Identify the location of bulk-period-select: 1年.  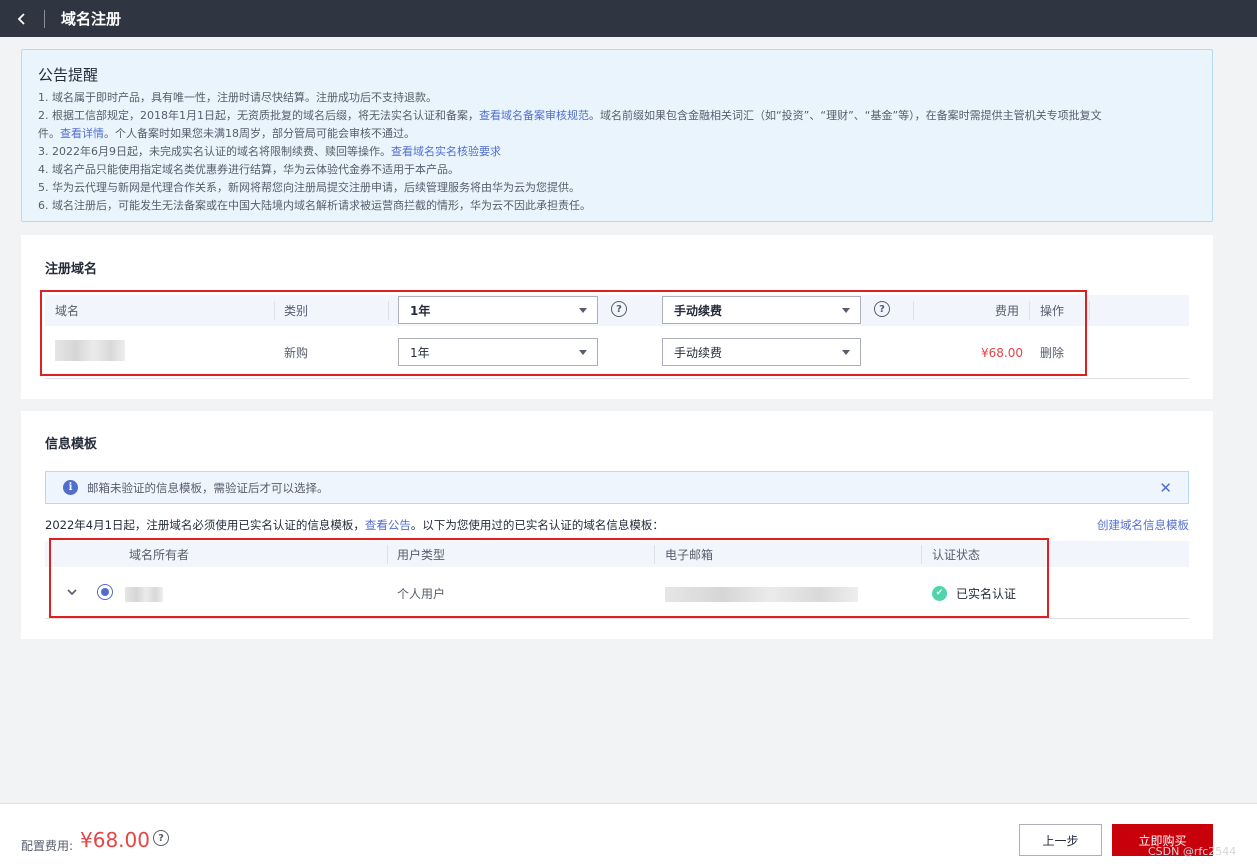
(498, 310).